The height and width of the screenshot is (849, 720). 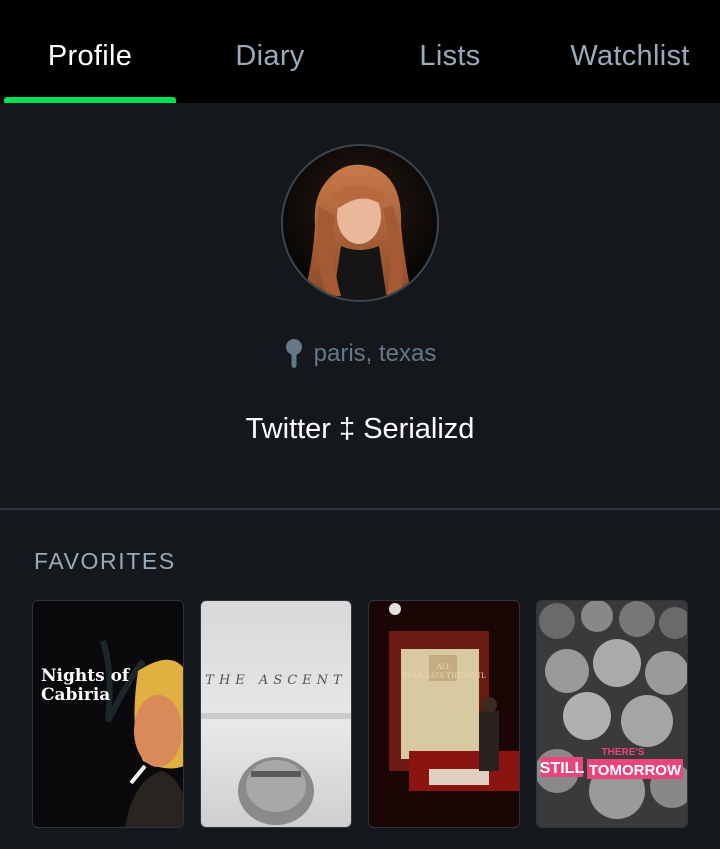 What do you see at coordinates (360, 429) in the screenshot?
I see `profile-bio: Twitter ‡ Serializd` at bounding box center [360, 429].